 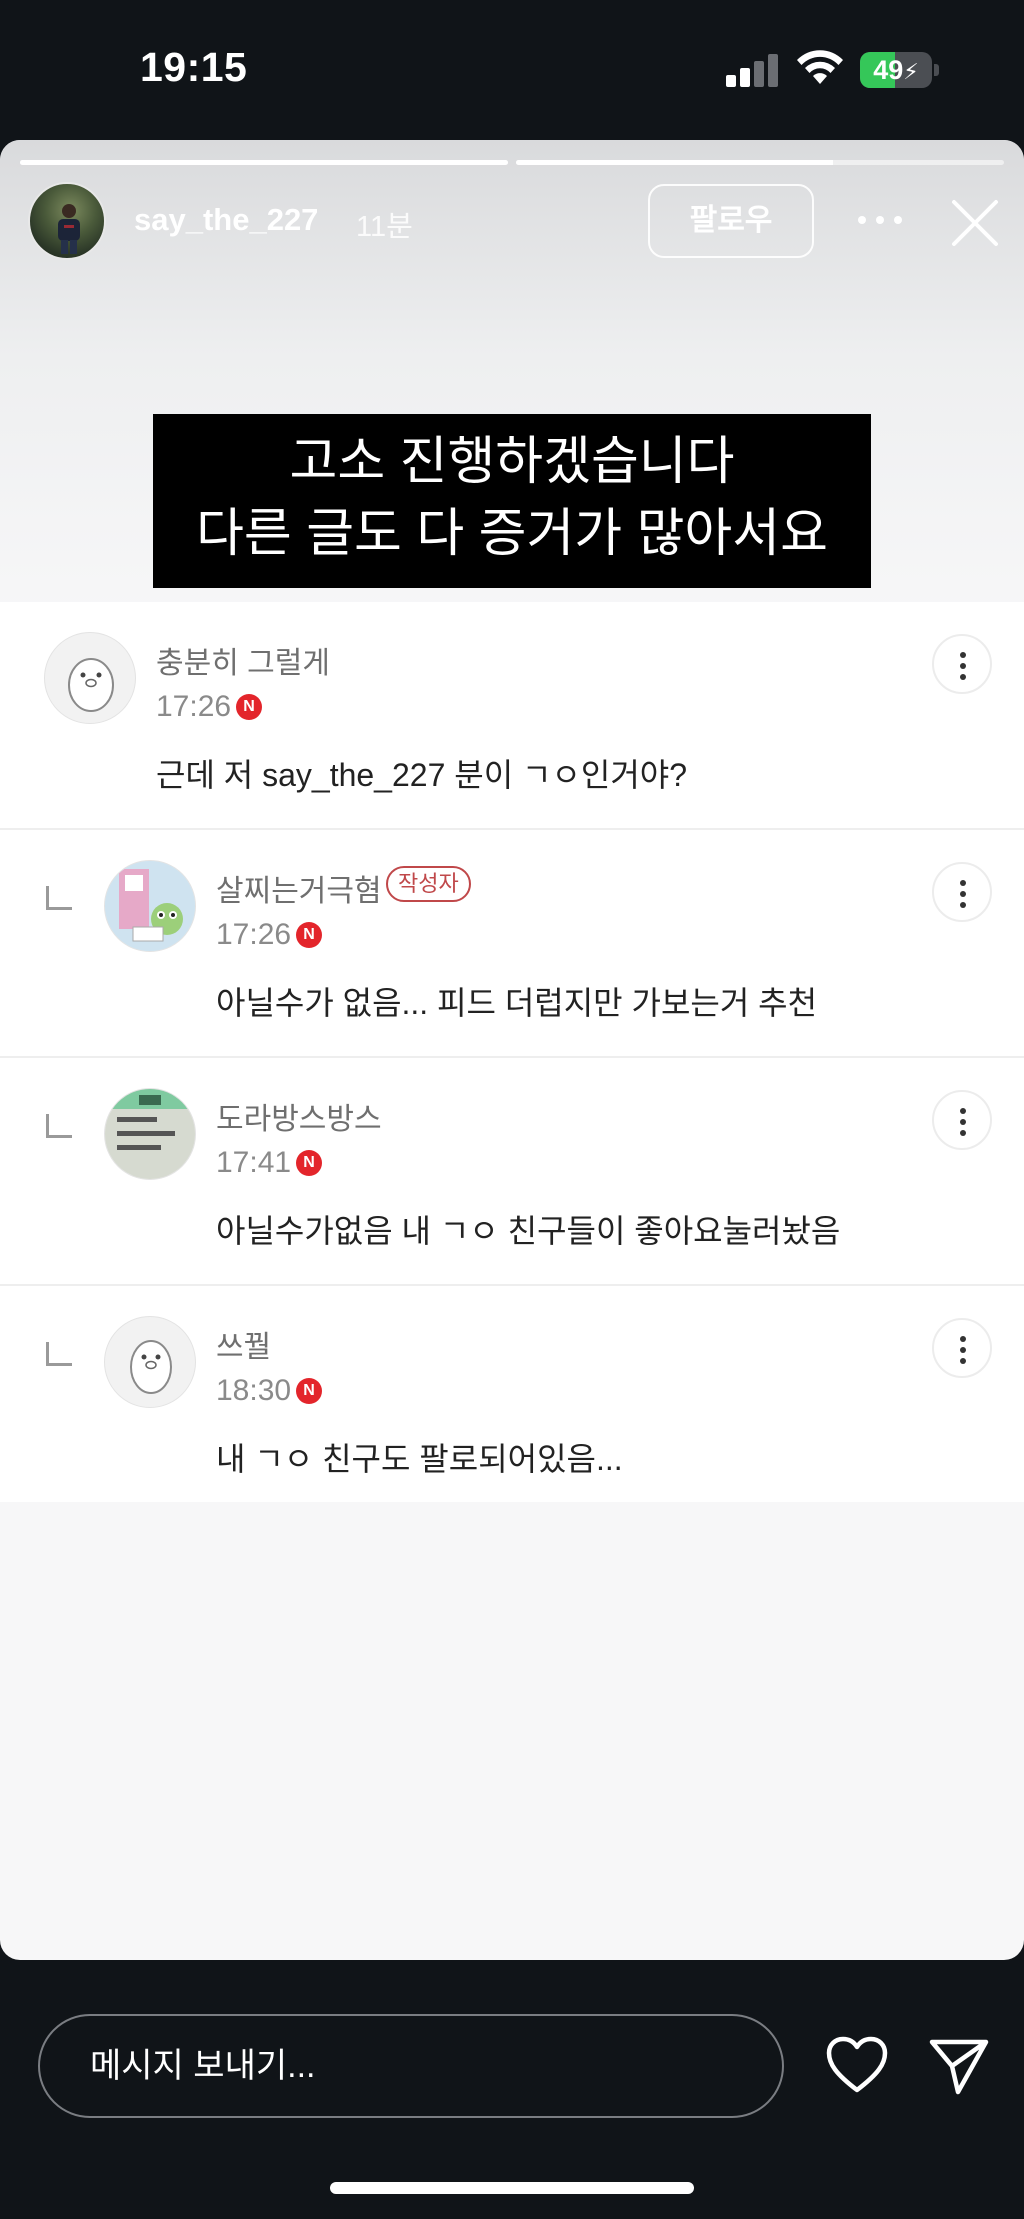 I want to click on battery-indicator: 49⚡, so click(x=899, y=70).